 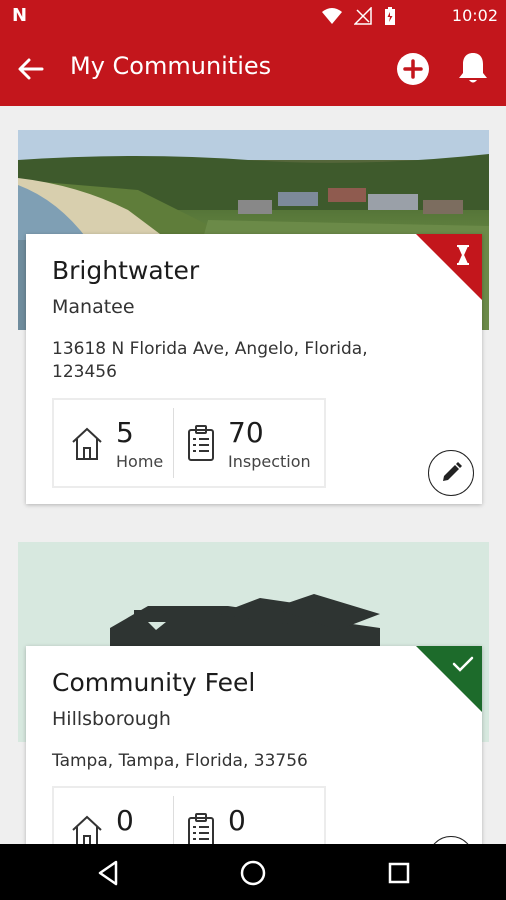 I want to click on inspection-label: Inspection, so click(x=269, y=461).